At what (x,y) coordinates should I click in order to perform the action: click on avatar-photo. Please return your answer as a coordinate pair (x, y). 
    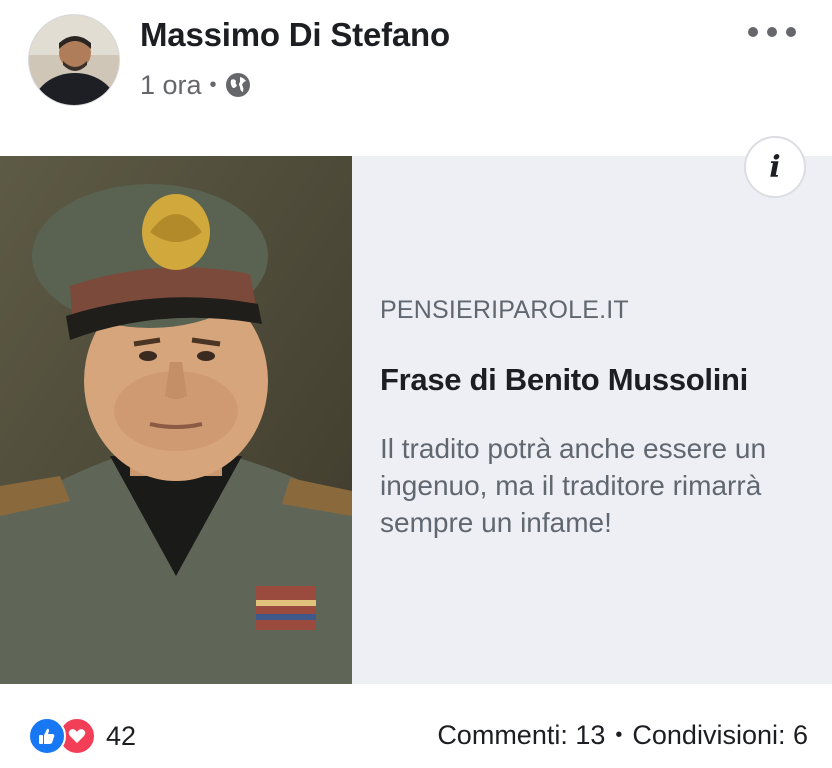
    Looking at the image, I should click on (74, 60).